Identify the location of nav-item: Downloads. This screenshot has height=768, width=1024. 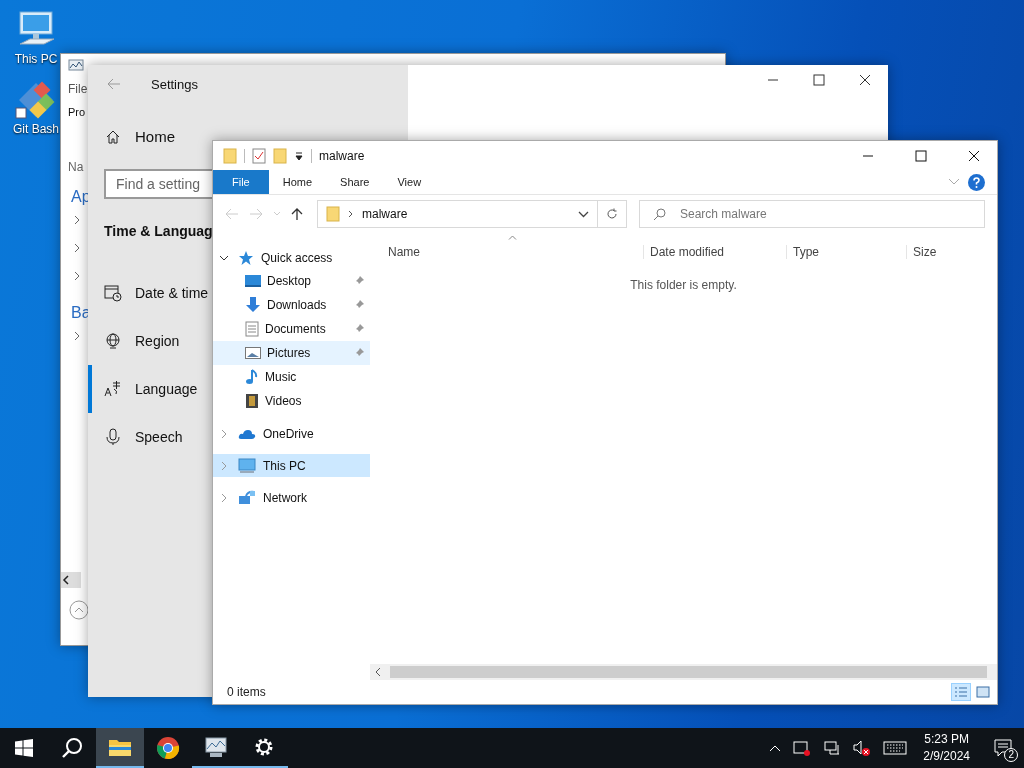
(291, 305).